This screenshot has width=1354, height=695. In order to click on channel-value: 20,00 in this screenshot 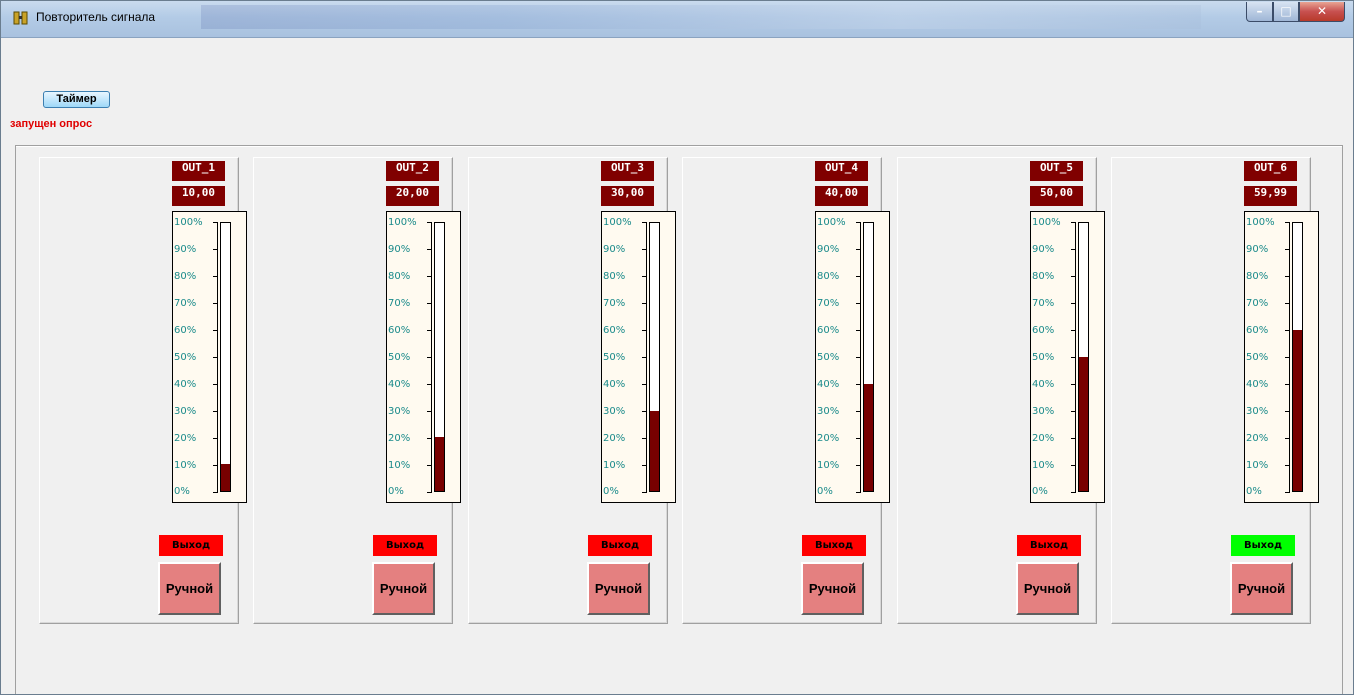, I will do `click(412, 196)`.